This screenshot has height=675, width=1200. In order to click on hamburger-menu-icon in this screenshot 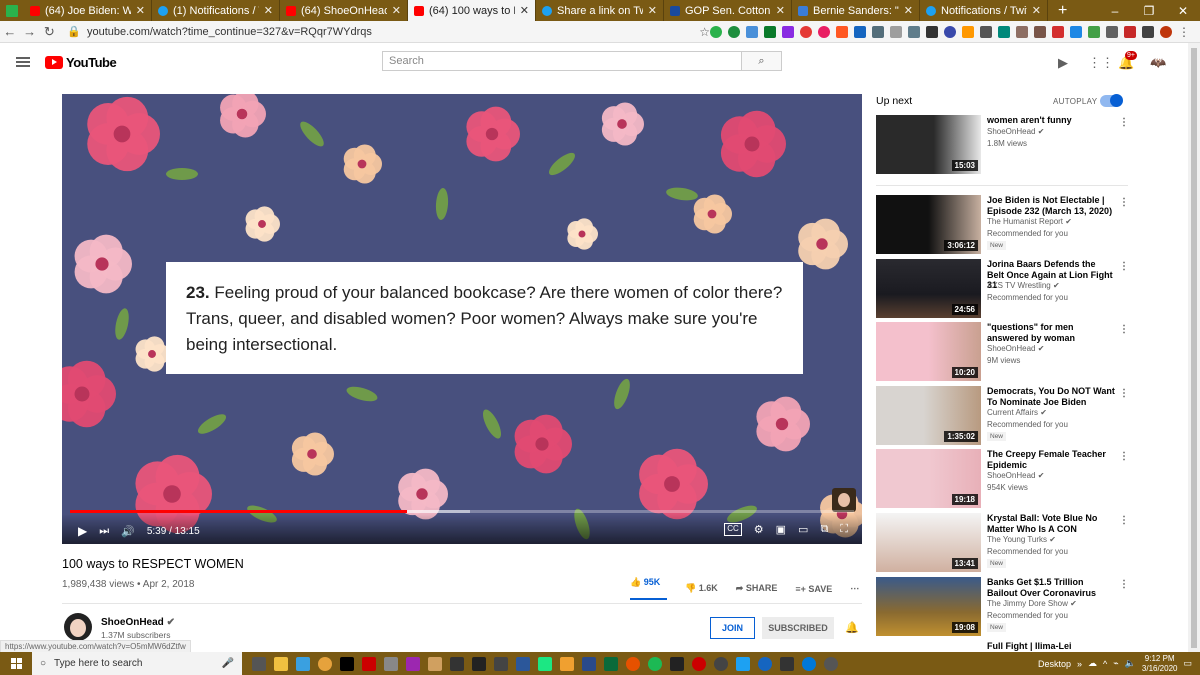, I will do `click(23, 62)`.